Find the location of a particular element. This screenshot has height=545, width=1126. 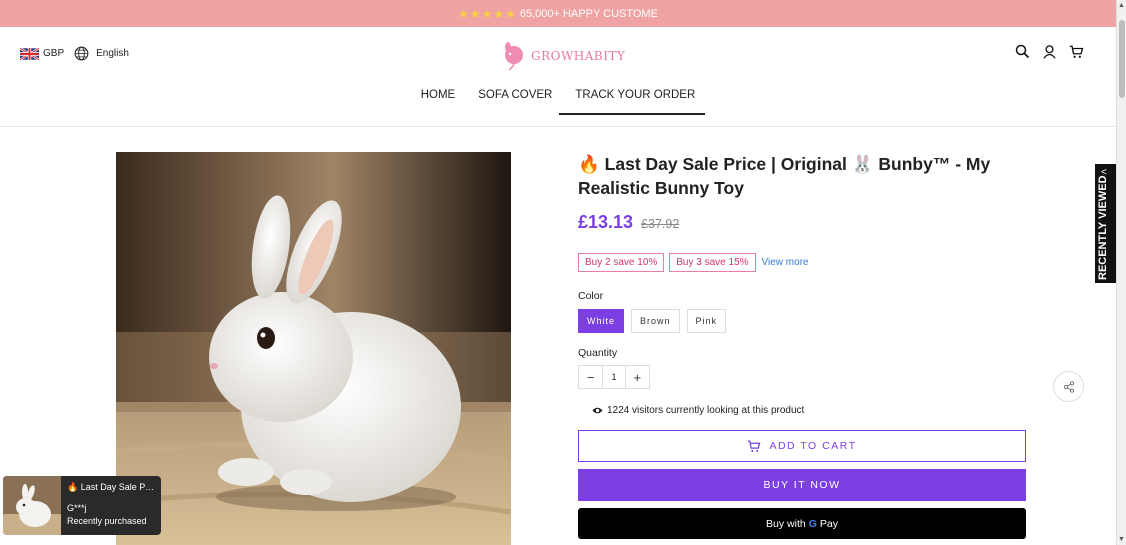

scroll-down-icon: ▼ is located at coordinates (1121, 539).